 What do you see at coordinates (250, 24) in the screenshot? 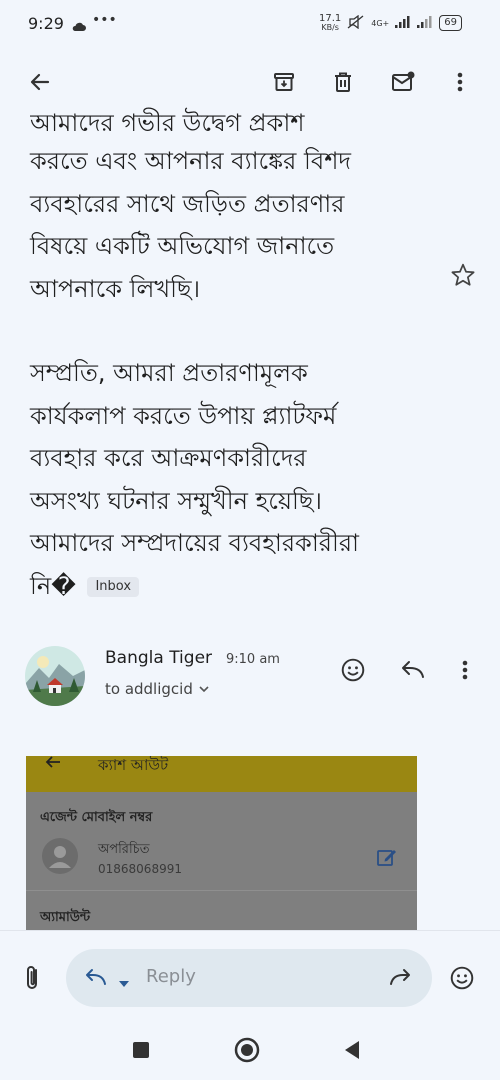
I see `status-bar: 9:29 ••• 17.1 KB/s 4G+ 69` at bounding box center [250, 24].